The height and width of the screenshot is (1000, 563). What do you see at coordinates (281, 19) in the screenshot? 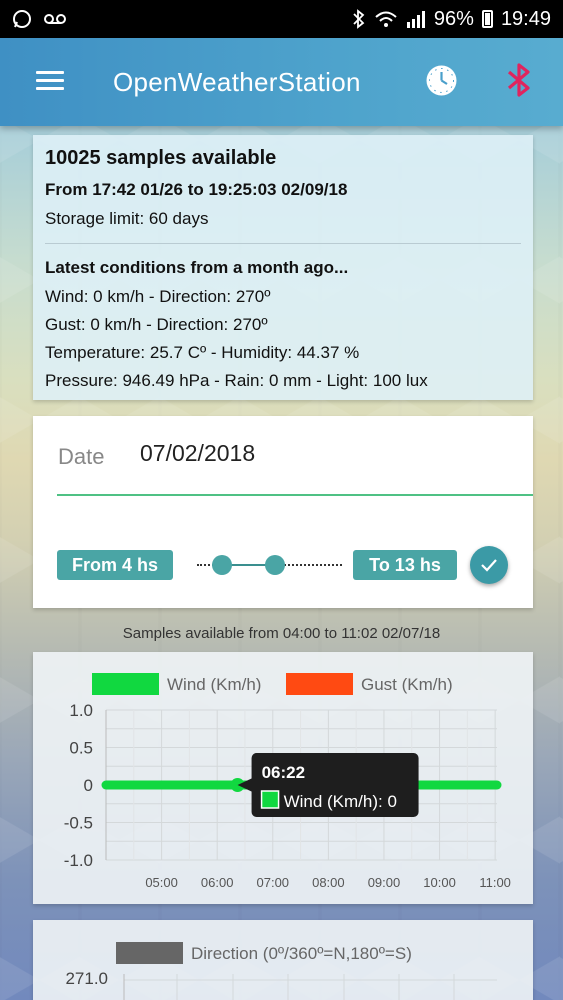
I see `status-bar: 96% 19:49` at bounding box center [281, 19].